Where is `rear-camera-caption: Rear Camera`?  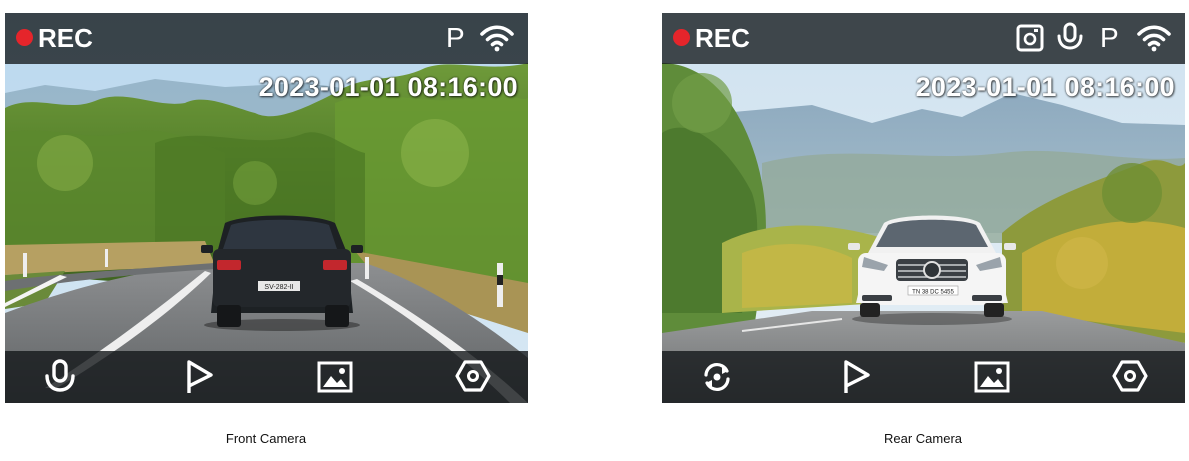
rear-camera-caption: Rear Camera is located at coordinates (923, 438).